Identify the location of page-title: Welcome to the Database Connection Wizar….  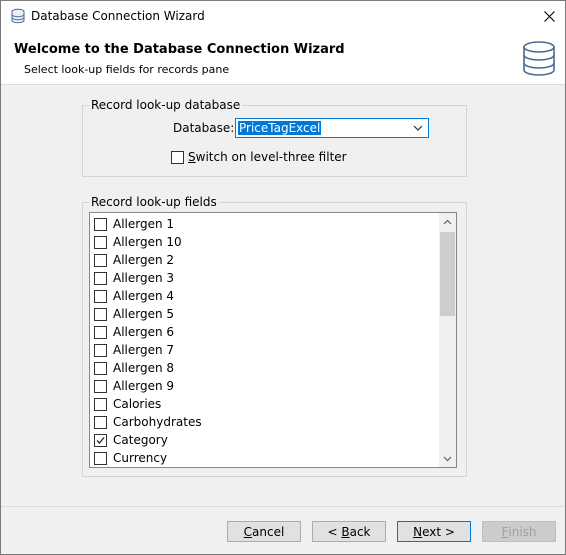
(179, 49).